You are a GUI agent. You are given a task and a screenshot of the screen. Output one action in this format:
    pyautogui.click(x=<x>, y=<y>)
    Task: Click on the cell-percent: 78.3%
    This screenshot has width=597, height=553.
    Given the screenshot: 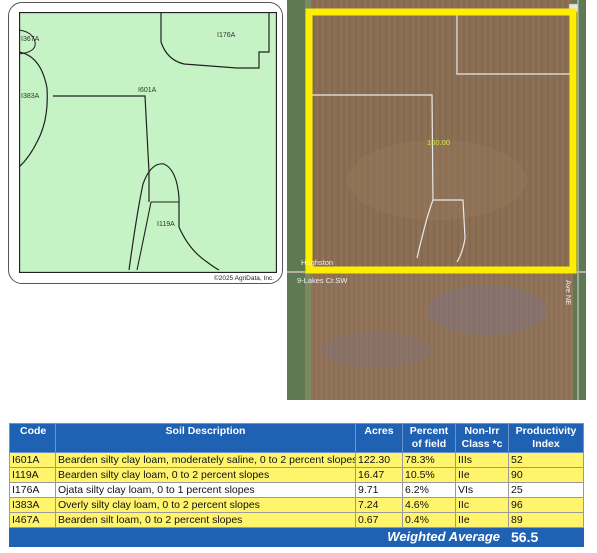 What is the action you would take?
    pyautogui.click(x=429, y=460)
    